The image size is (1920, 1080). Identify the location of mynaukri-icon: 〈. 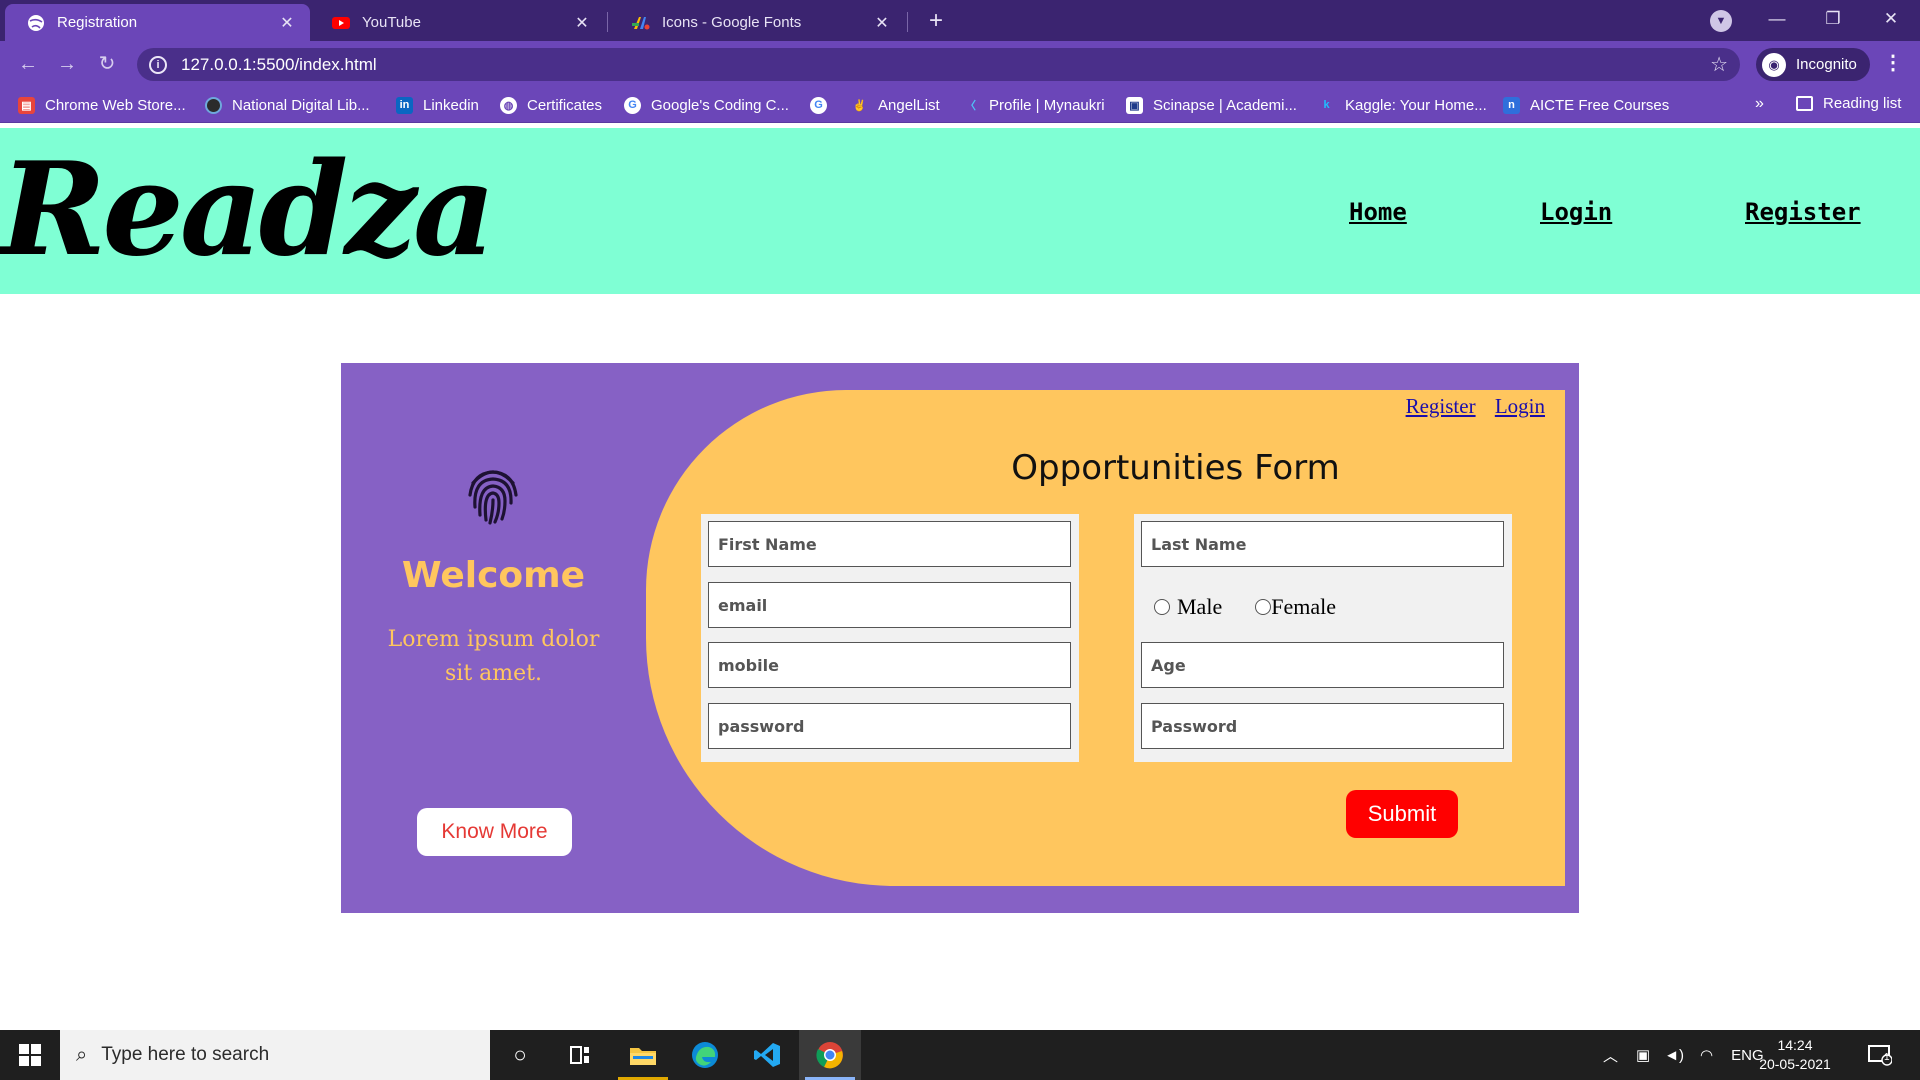
(970, 106).